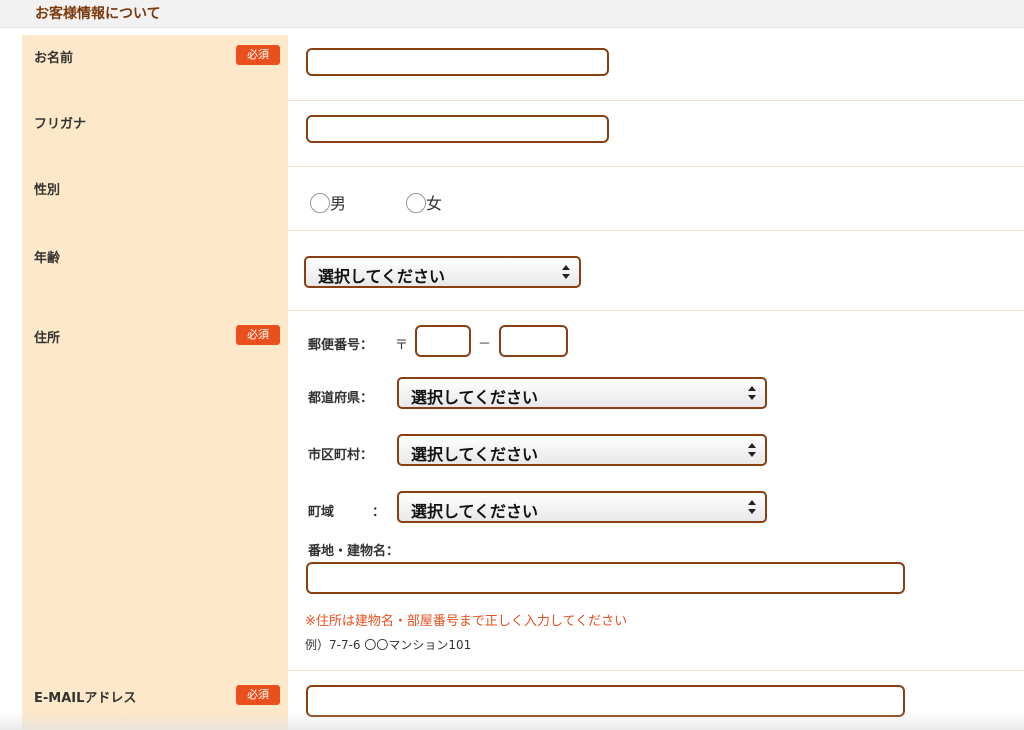 The height and width of the screenshot is (730, 1024). I want to click on gender-female-label: 女, so click(434, 202).